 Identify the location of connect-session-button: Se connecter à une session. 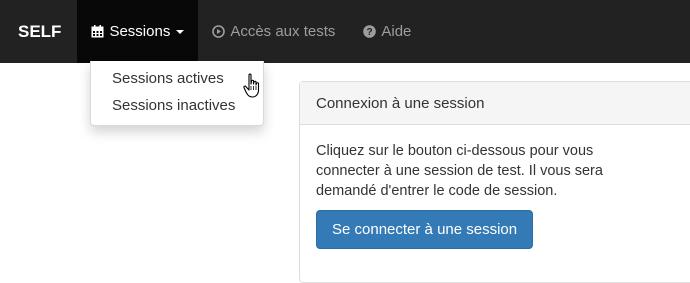
(425, 229).